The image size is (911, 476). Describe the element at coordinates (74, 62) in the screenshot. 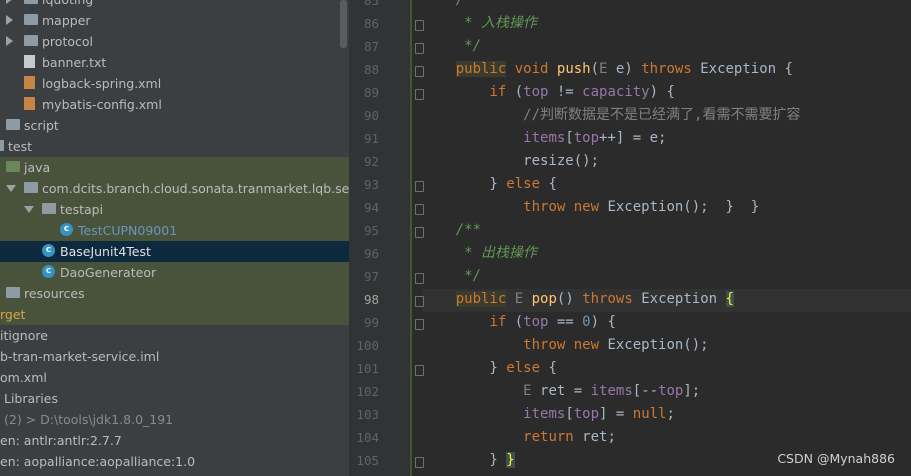

I see `tree-item-label: banner.txt` at that location.